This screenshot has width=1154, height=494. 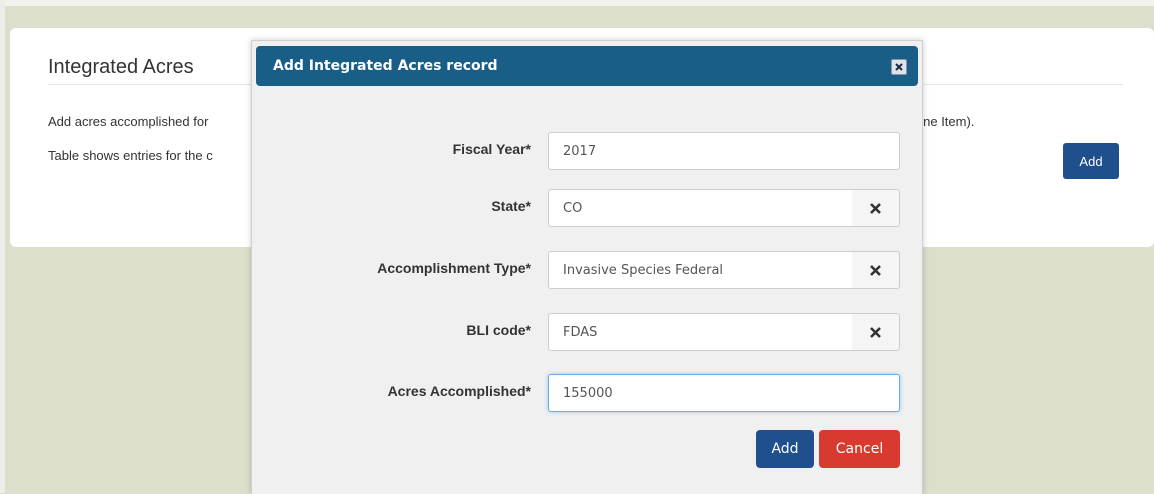 I want to click on acres-accomplished-row: Acres Accomplished*, so click(x=587, y=393).